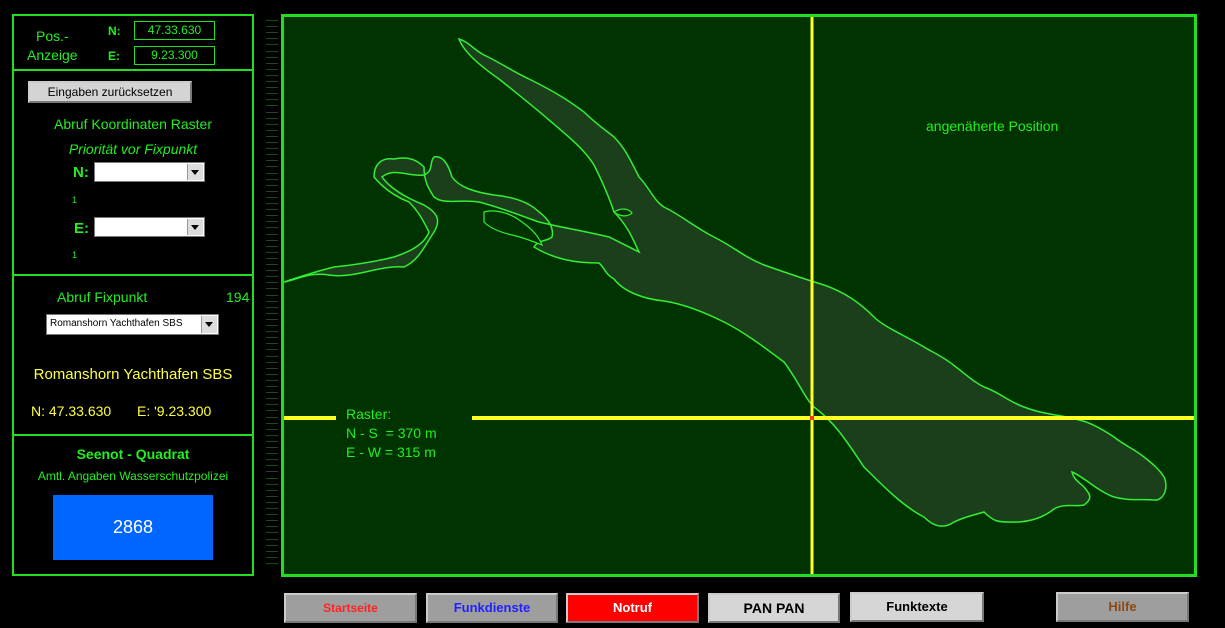 The height and width of the screenshot is (628, 1225). Describe the element at coordinates (492, 608) in the screenshot. I see `funkdienste-button: Funkdienste` at that location.